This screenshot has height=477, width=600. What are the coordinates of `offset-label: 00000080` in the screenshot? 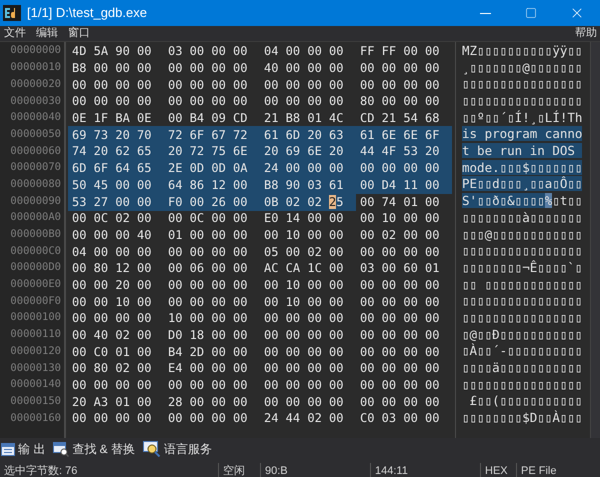 It's located at (35, 184).